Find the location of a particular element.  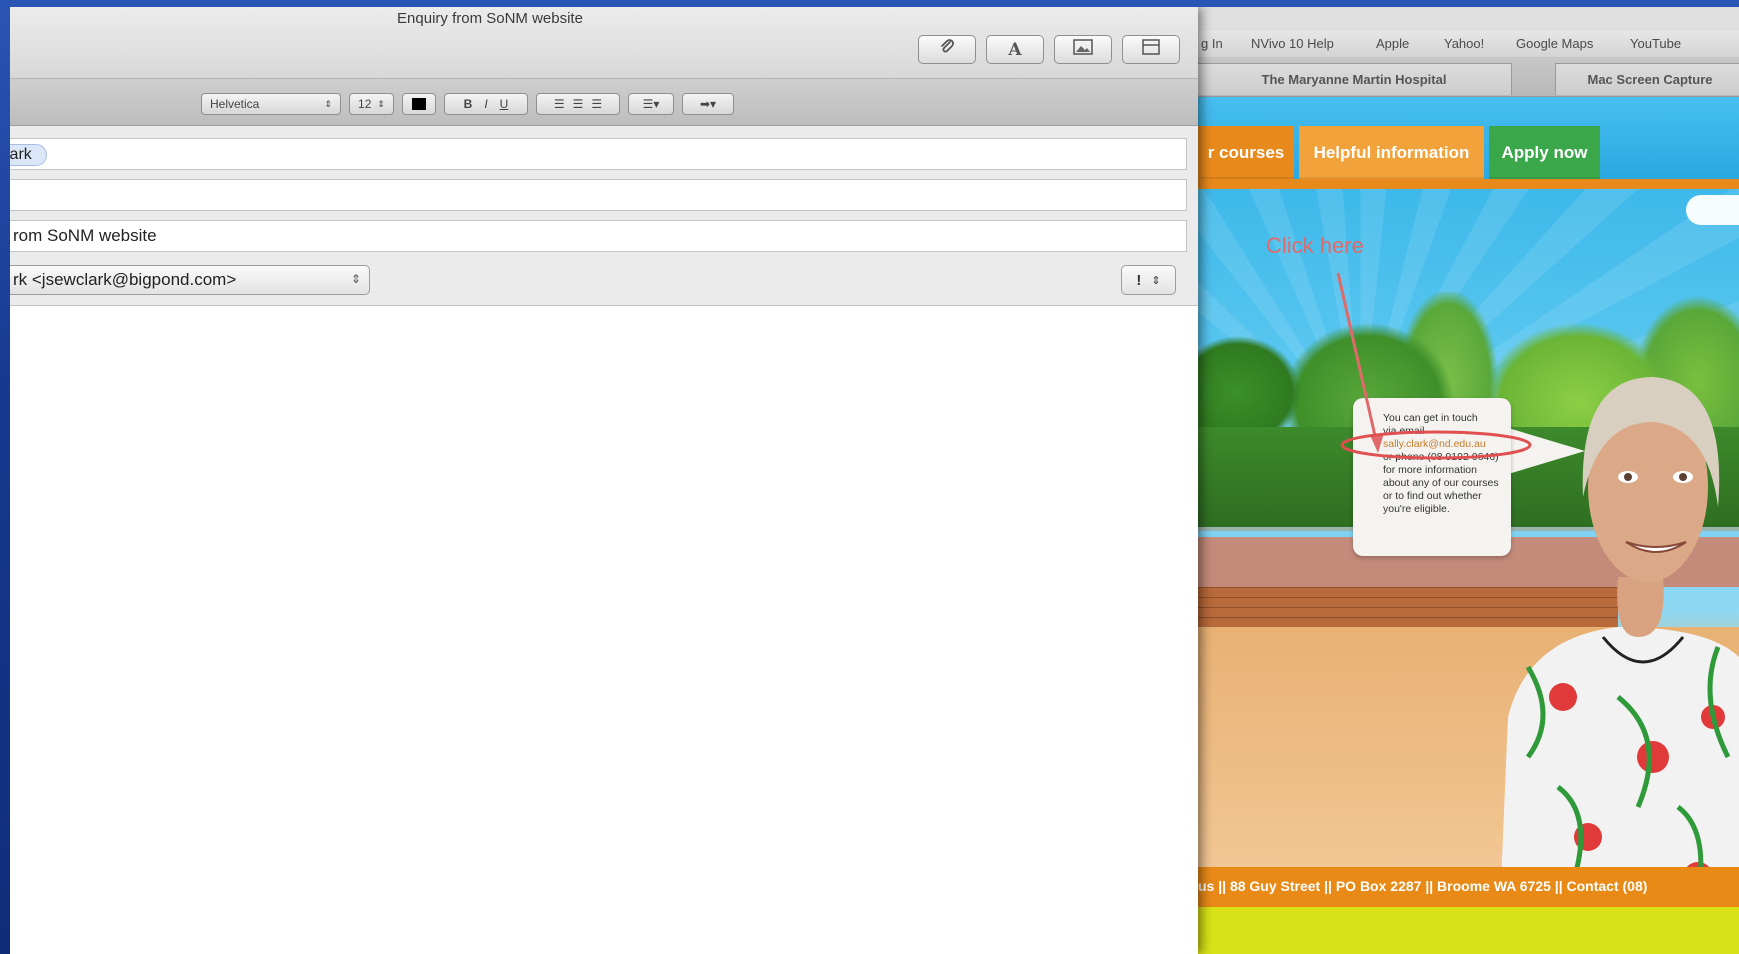

format-bar: Helvetica ⇕ 12 ⇕ B I U ☰ ☰ ☰ ☰▾ ➡▾ is located at coordinates (604, 102).